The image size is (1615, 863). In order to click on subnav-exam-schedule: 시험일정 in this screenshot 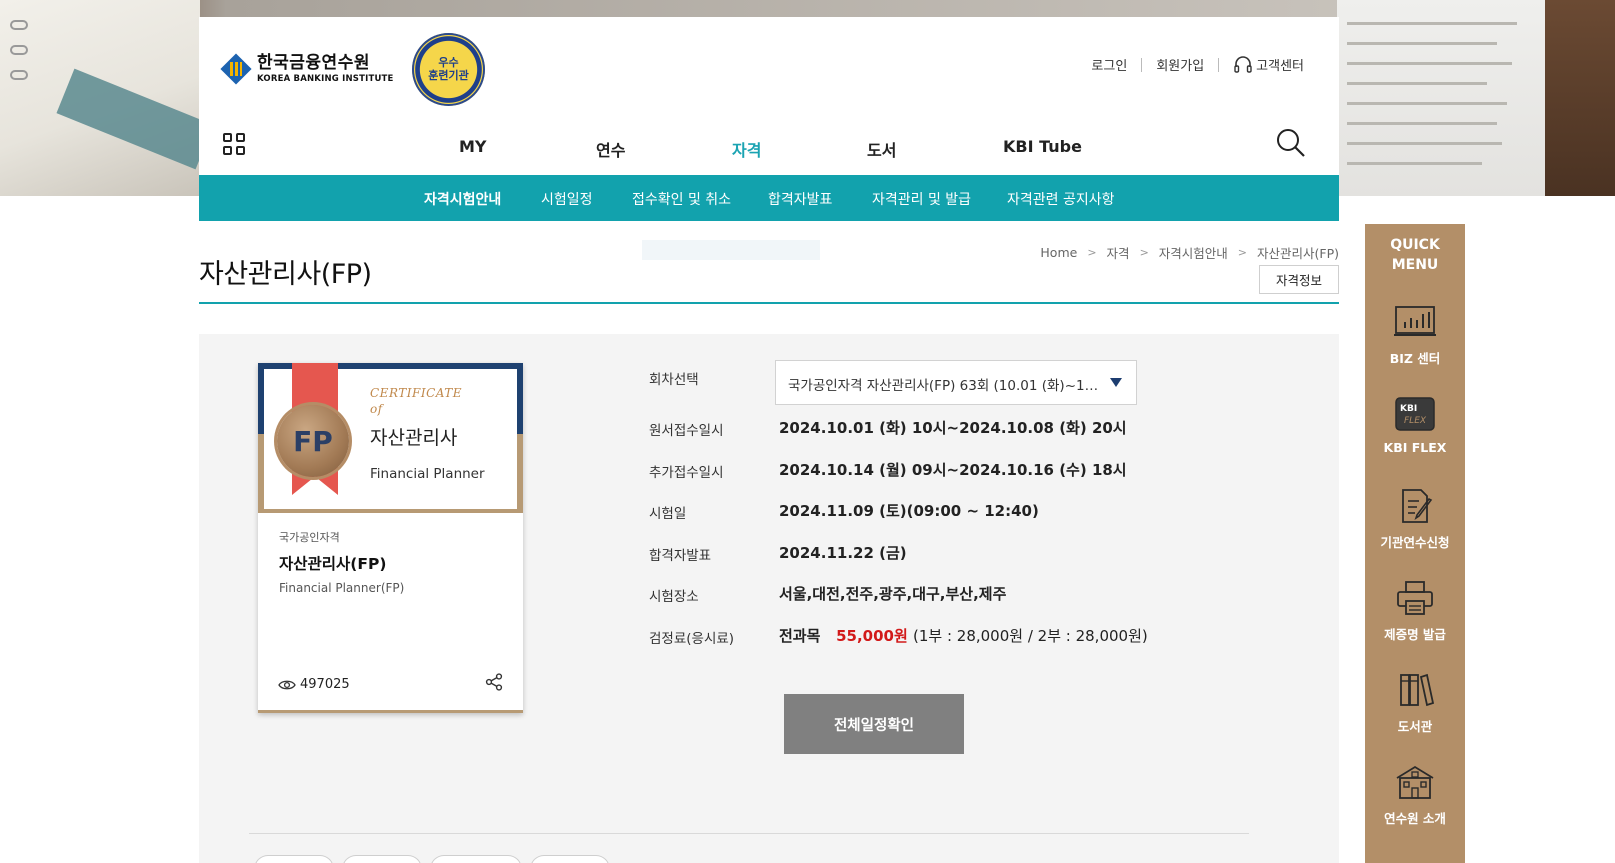, I will do `click(567, 199)`.